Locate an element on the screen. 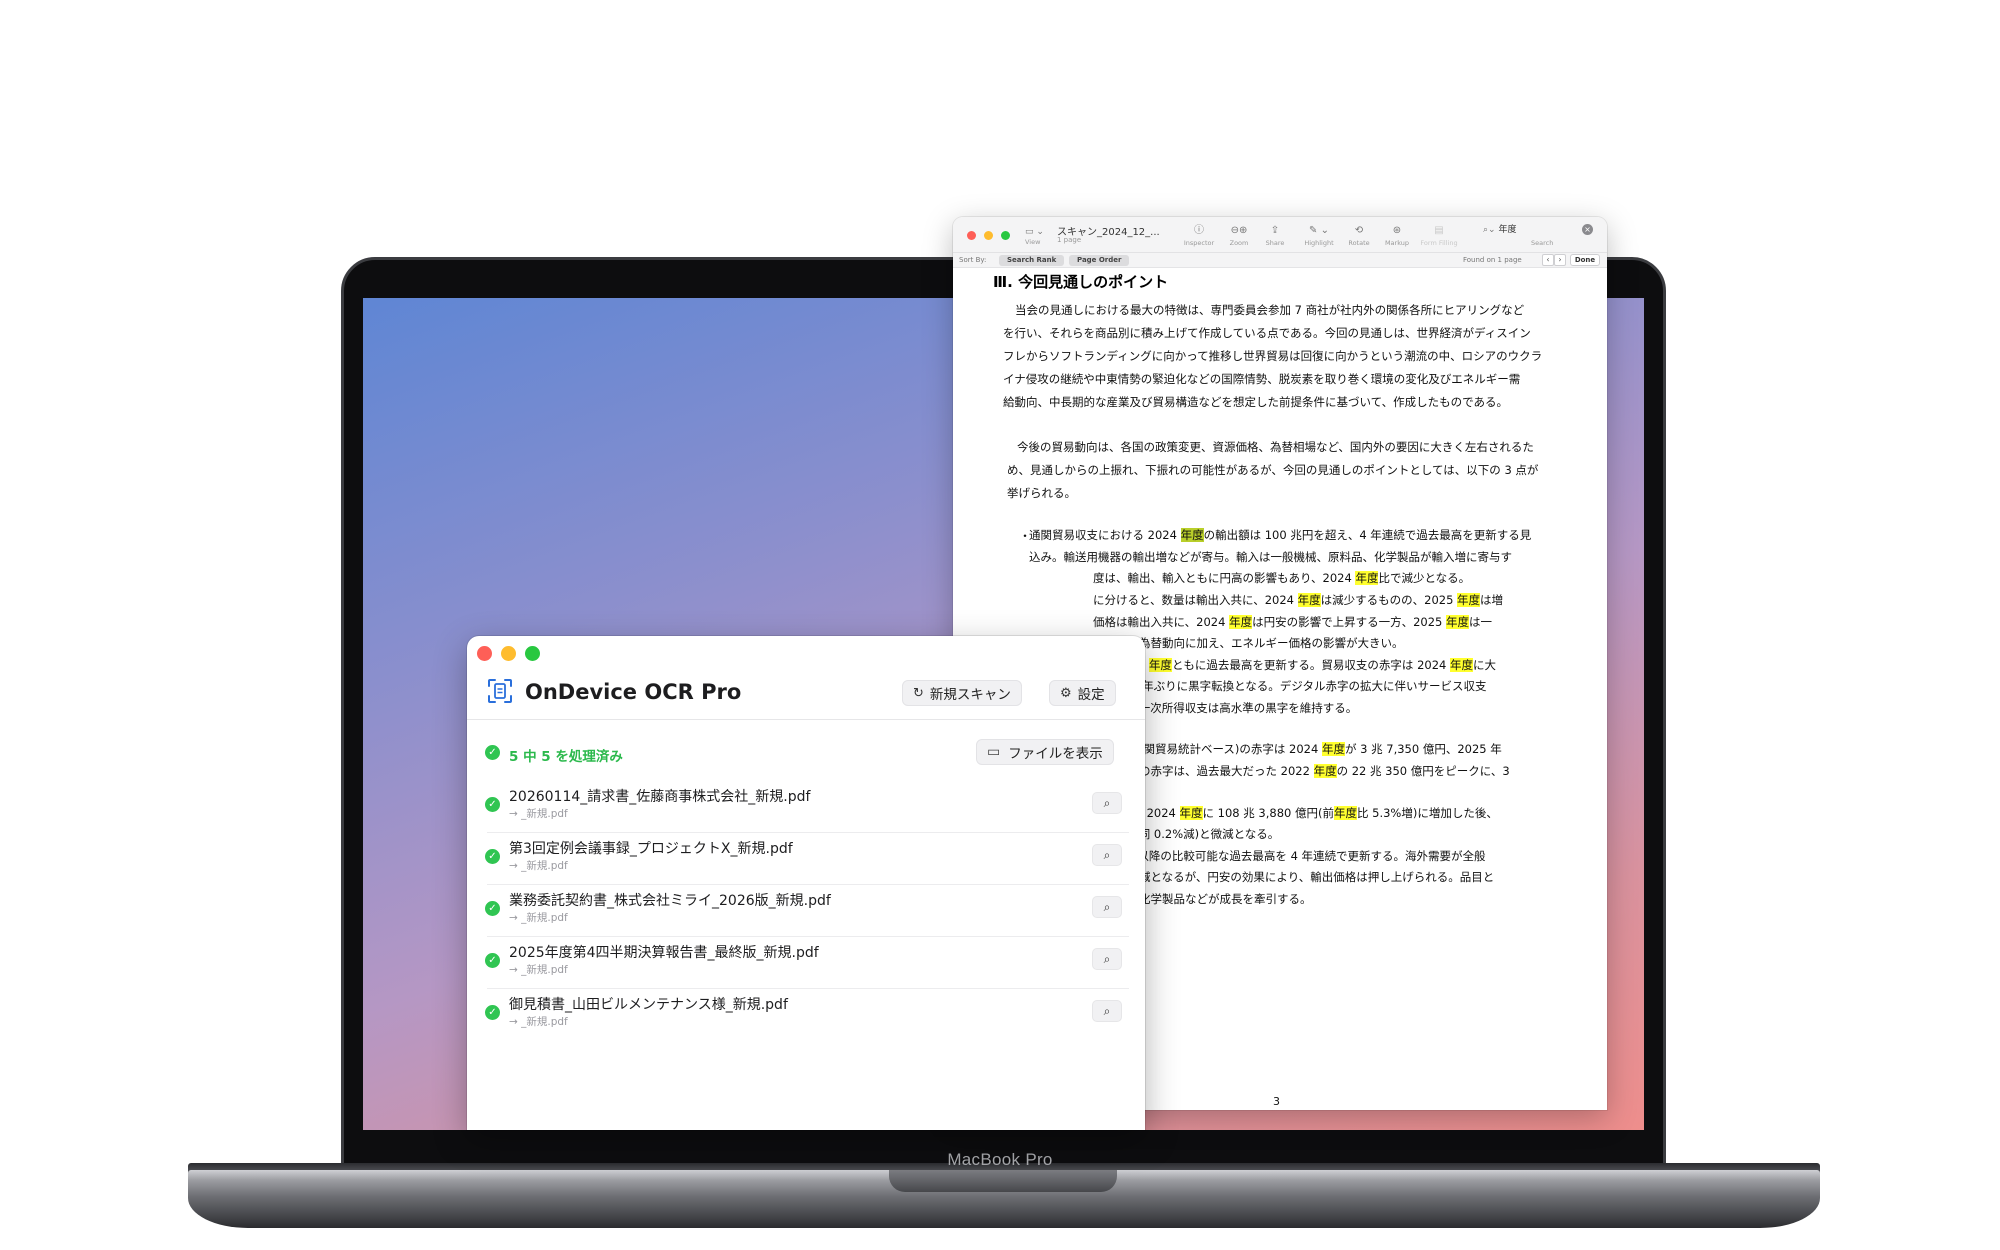 This screenshot has width=2000, height=1250. result-line: 価格は輸出入共に、2024 年度は円安の影響で上昇する一方、2025 年度は一 is located at coordinates (1292, 622).